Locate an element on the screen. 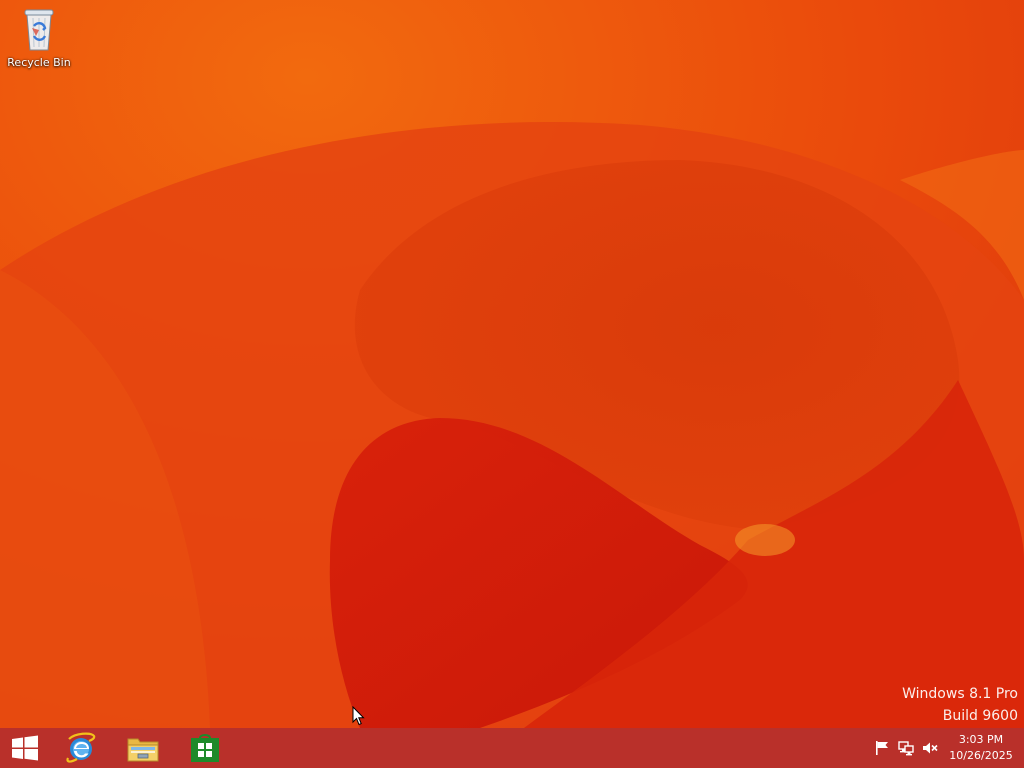 This screenshot has height=768, width=1024. mouse-cursor-icon is located at coordinates (358, 716).